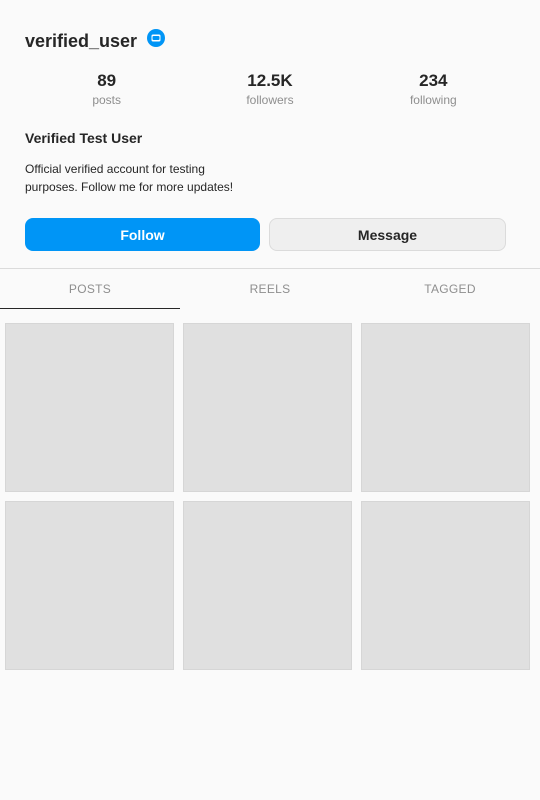  I want to click on profile-actions: Follow Message, so click(265, 234).